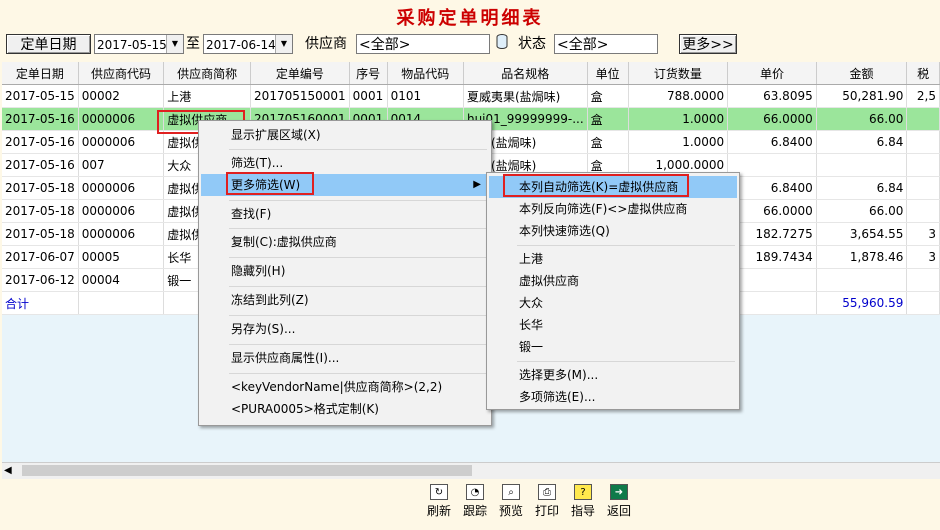  Describe the element at coordinates (207, 73) in the screenshot. I see `col-header: 供应商简称` at that location.